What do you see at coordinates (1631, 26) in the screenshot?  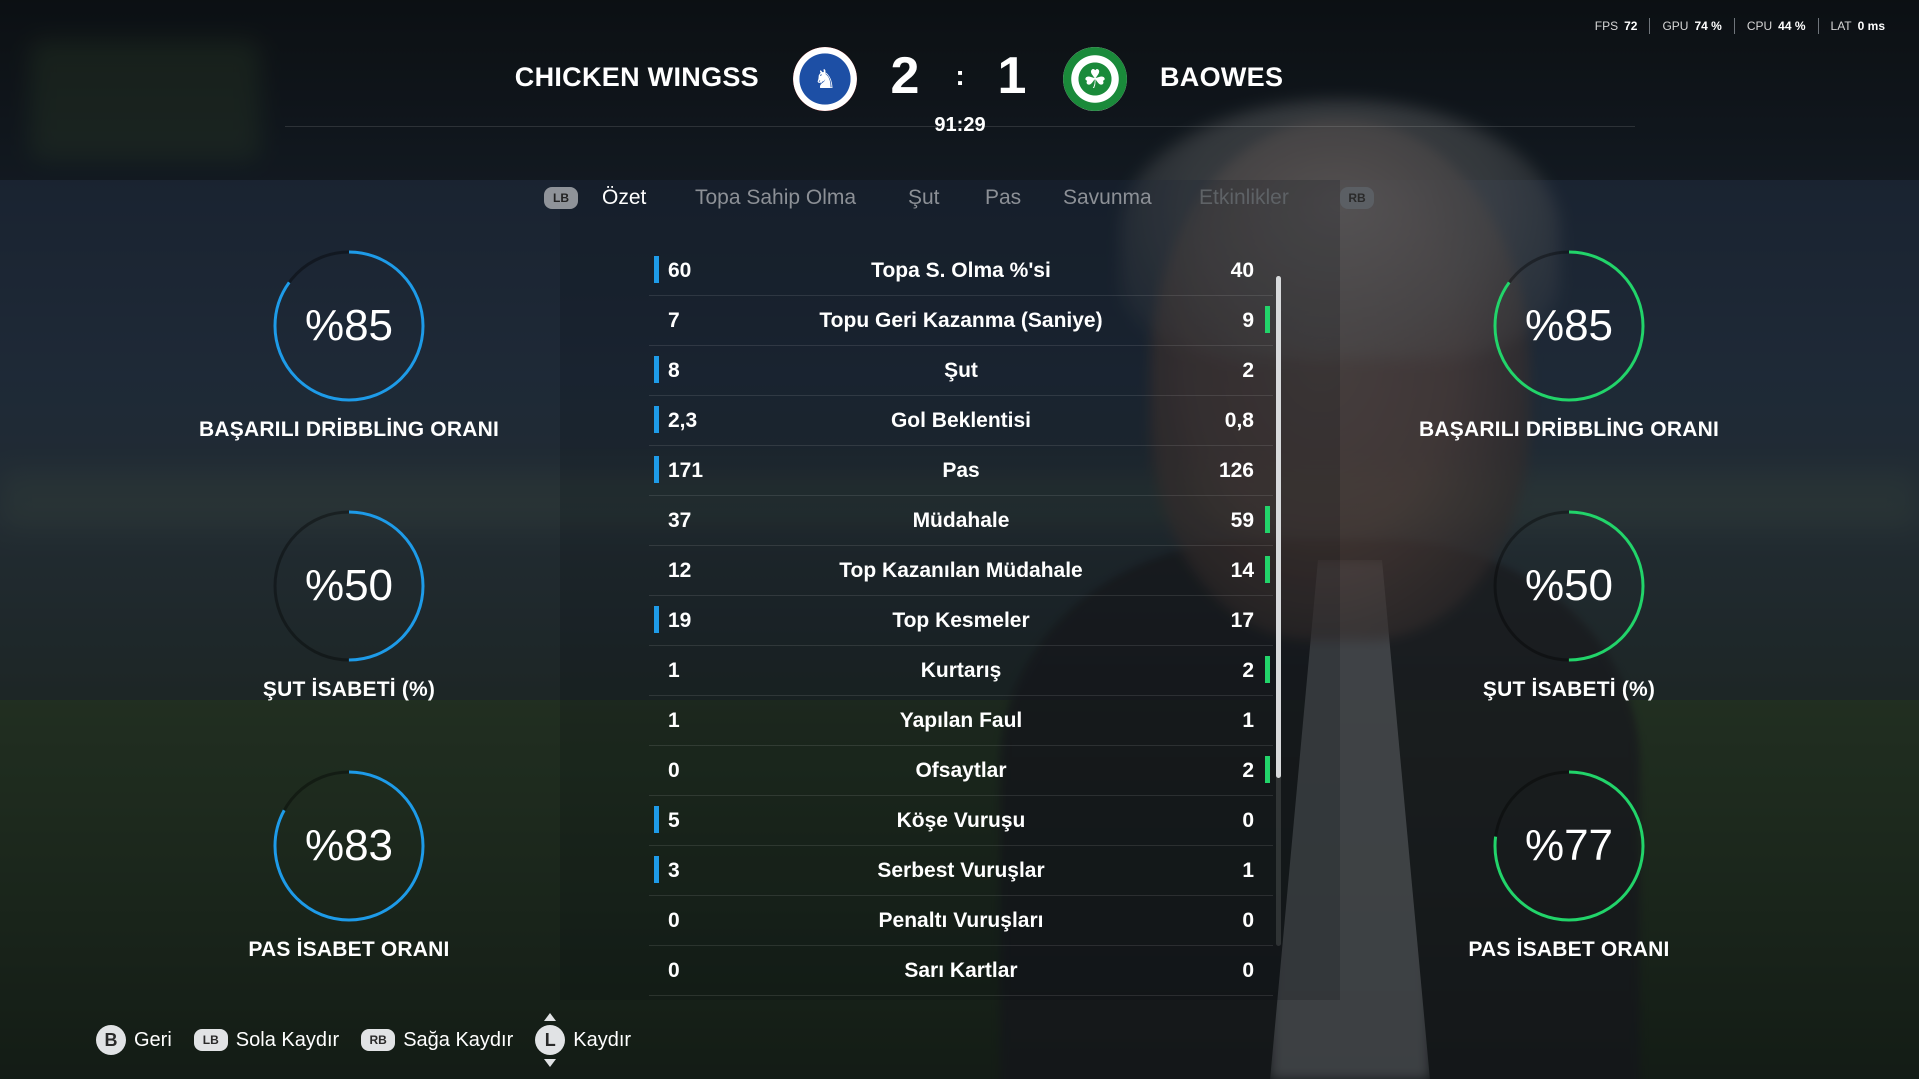 I see `fps-value: 72` at bounding box center [1631, 26].